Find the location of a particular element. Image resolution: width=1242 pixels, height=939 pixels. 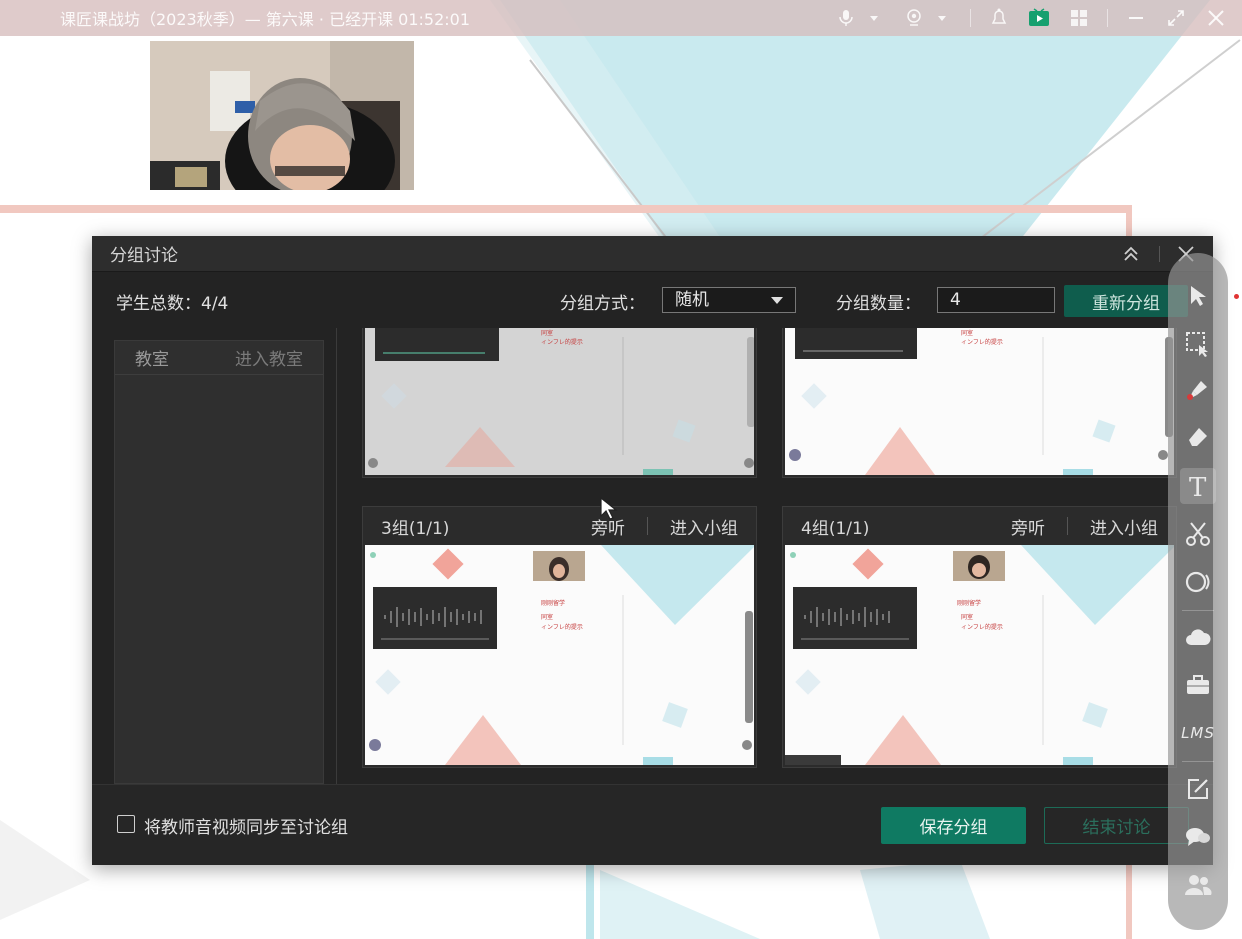

teacher-video-frame is located at coordinates (282, 115).